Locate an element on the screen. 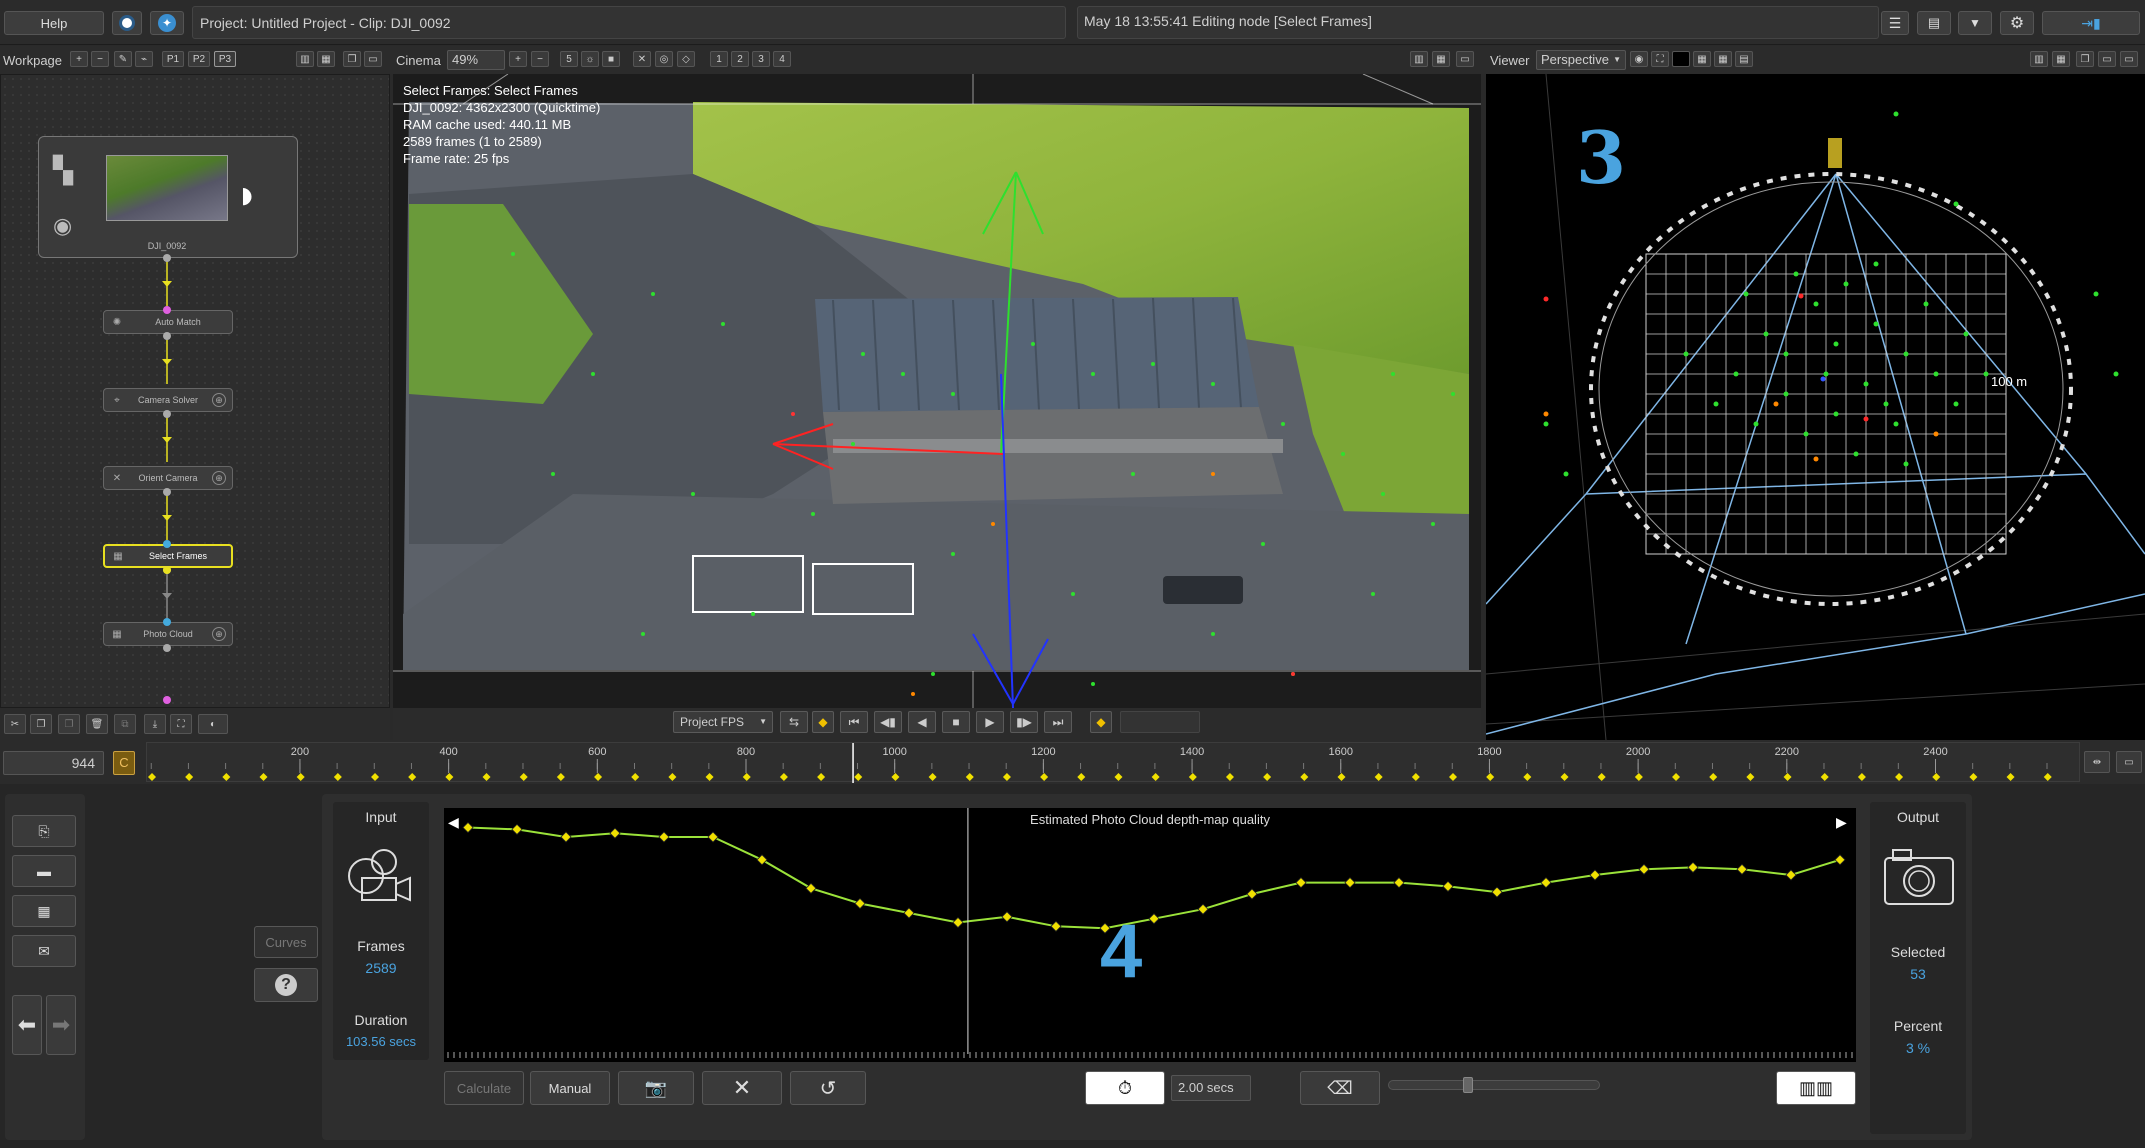 The image size is (2145, 1148). key-prev-icon: ◆ is located at coordinates (823, 722).